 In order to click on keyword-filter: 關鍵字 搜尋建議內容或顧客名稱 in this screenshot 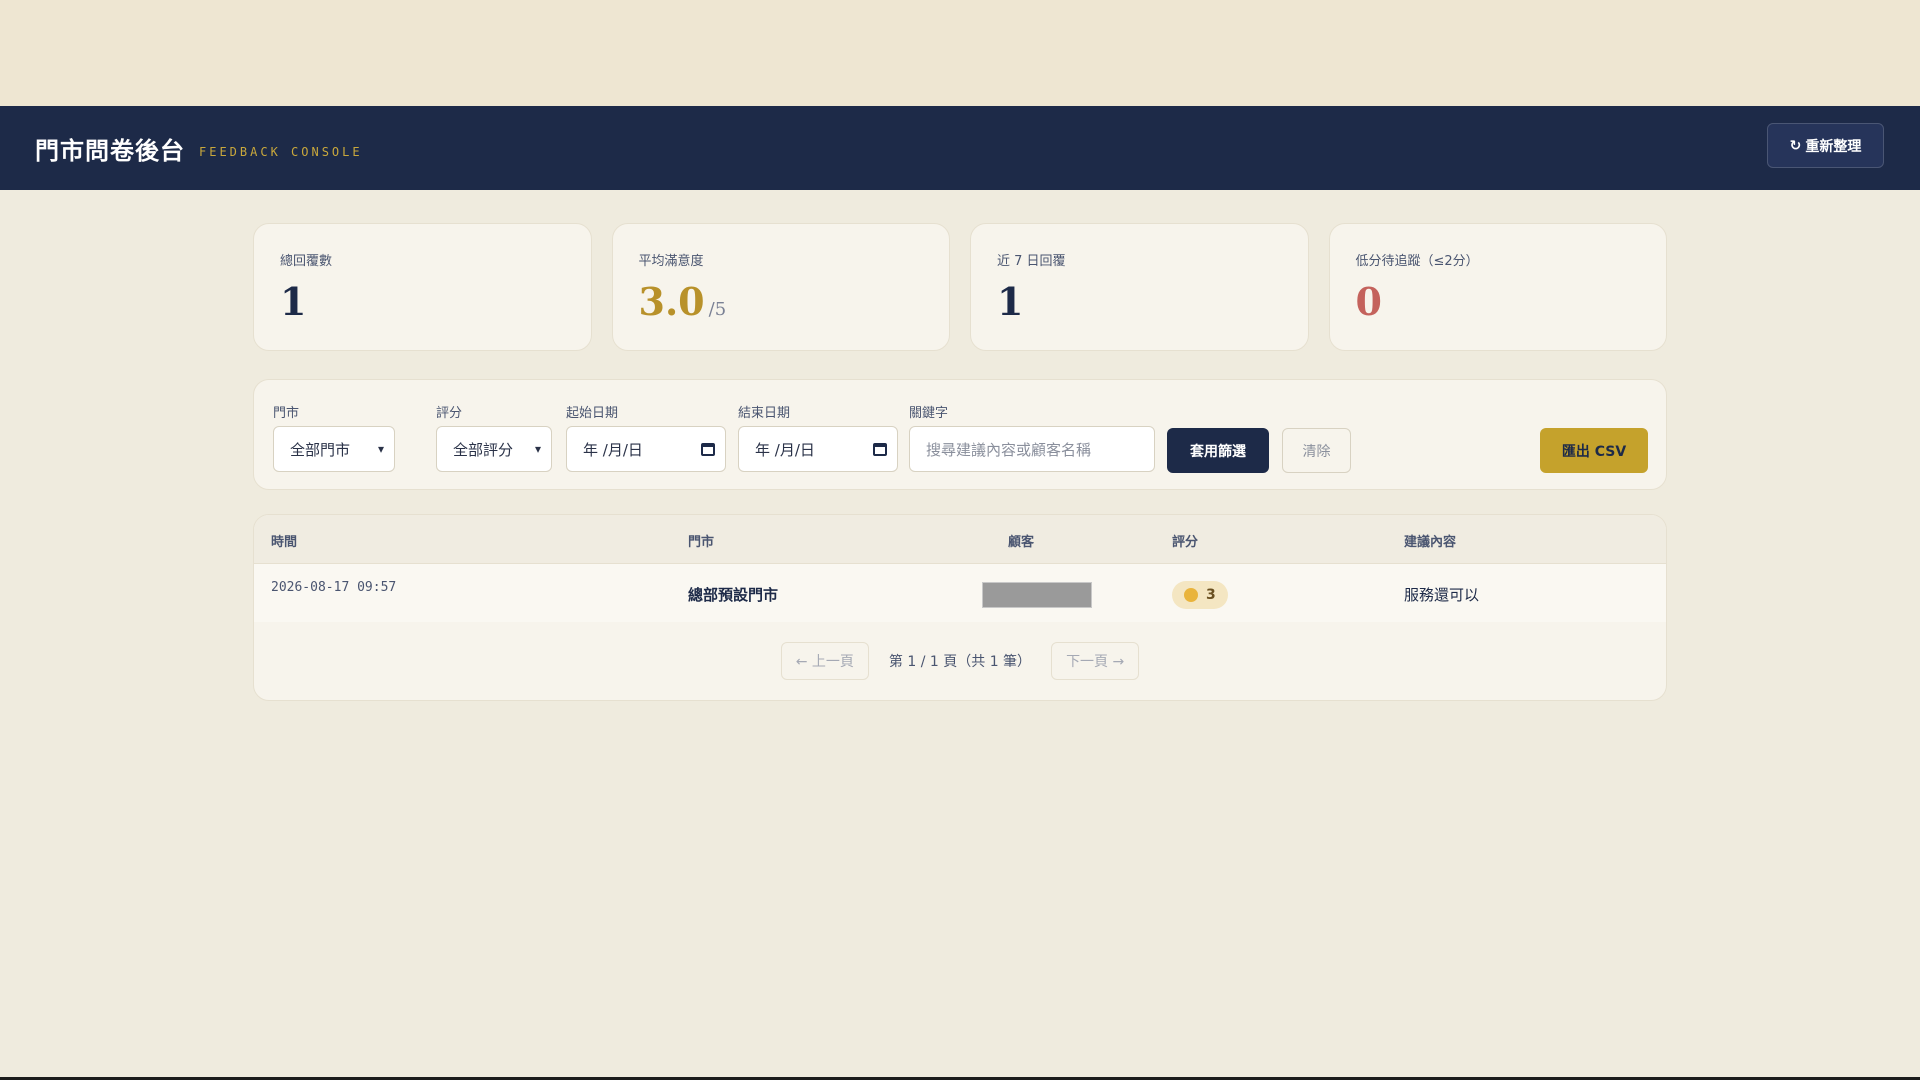, I will do `click(1032, 437)`.